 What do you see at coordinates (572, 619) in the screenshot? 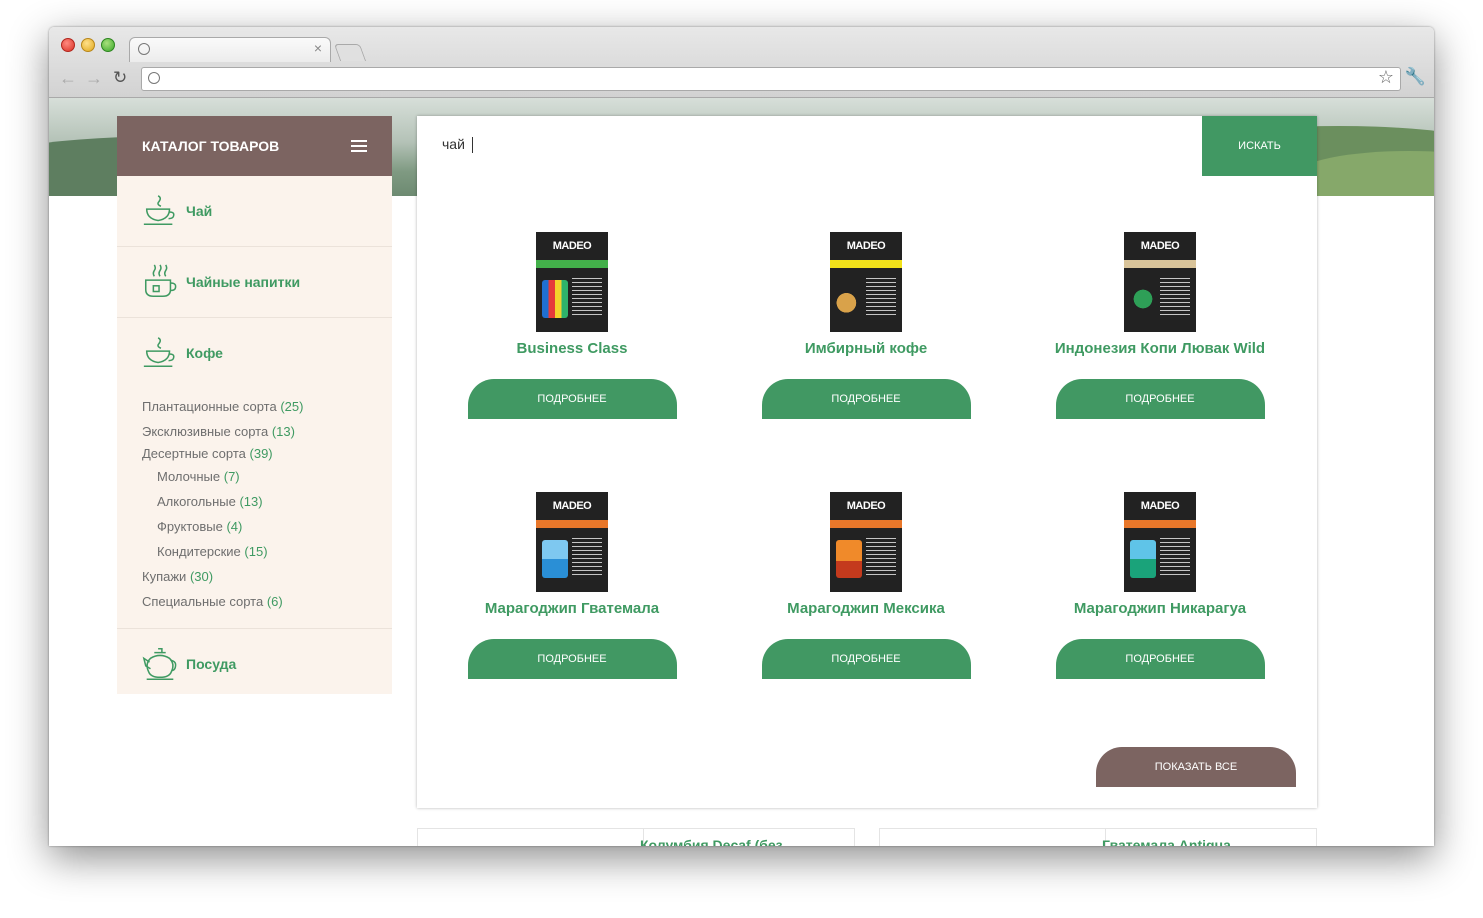
I see `product-name: Марагоджип Гватемала` at bounding box center [572, 619].